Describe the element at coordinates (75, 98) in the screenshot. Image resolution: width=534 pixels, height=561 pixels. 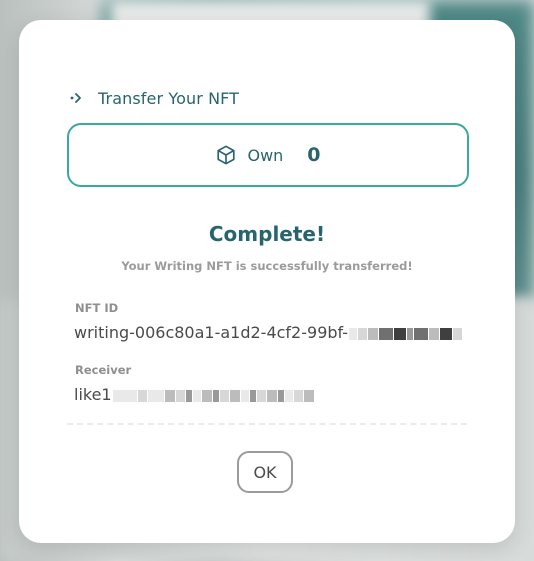
I see `arrow-right-icon` at that location.